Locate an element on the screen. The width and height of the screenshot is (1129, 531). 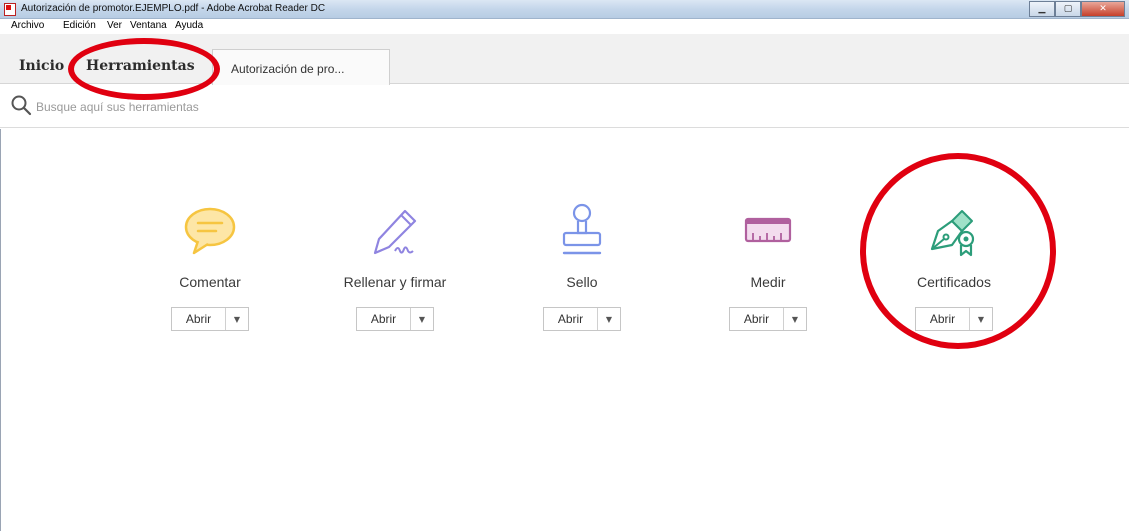
tools-search-bar is located at coordinates (564, 106).